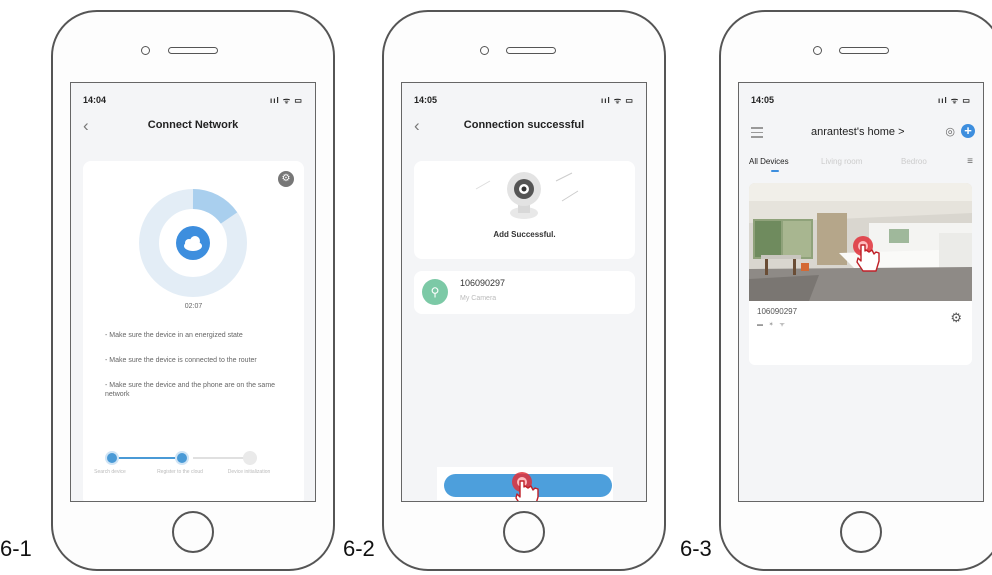 The width and height of the screenshot is (992, 575). What do you see at coordinates (968, 131) in the screenshot?
I see `plus-icon: +` at bounding box center [968, 131].